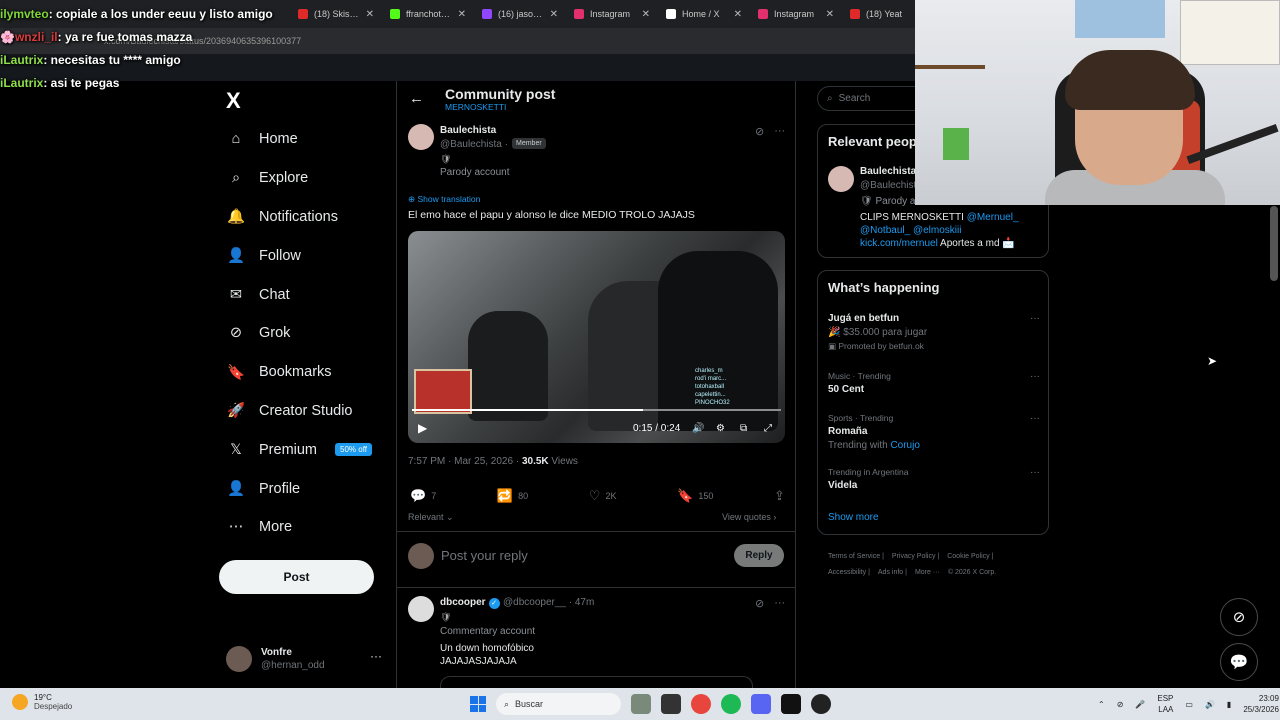 The image size is (1280, 720). I want to click on widget-icon, so click(641, 704).